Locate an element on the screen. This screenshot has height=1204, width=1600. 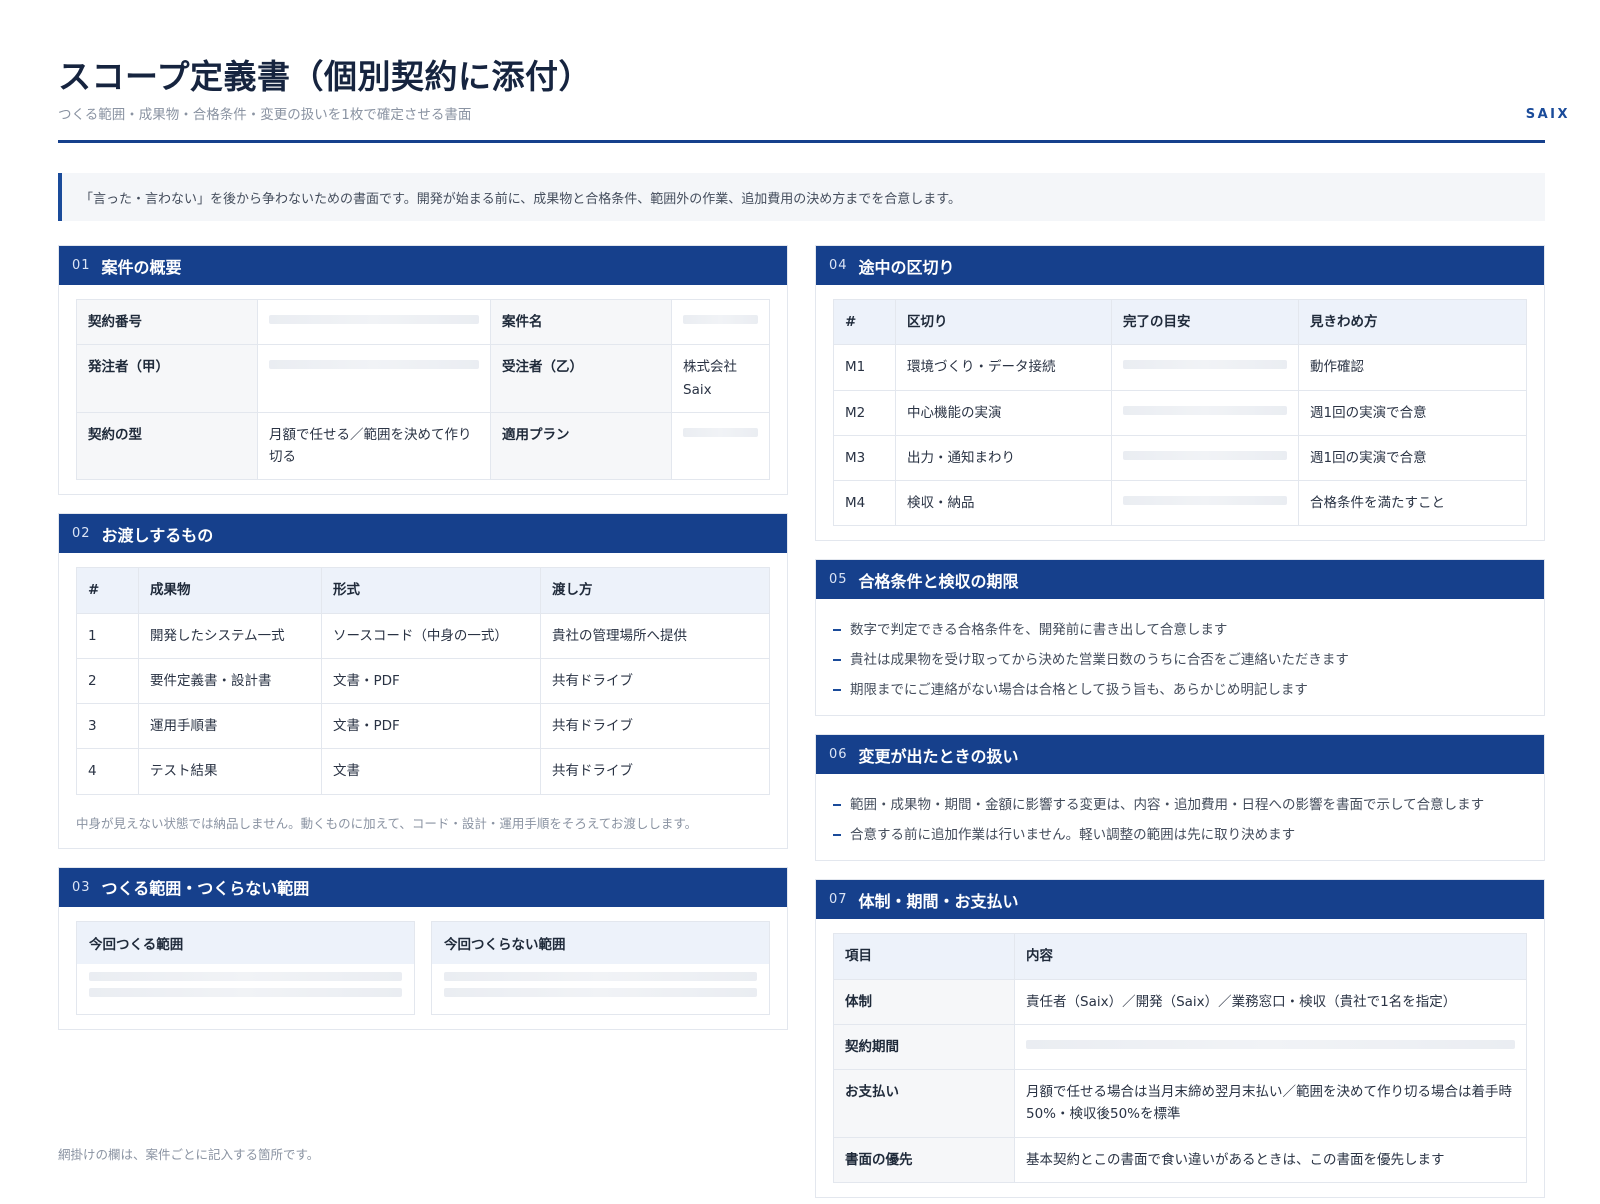
column-header: 形式 is located at coordinates (431, 590).